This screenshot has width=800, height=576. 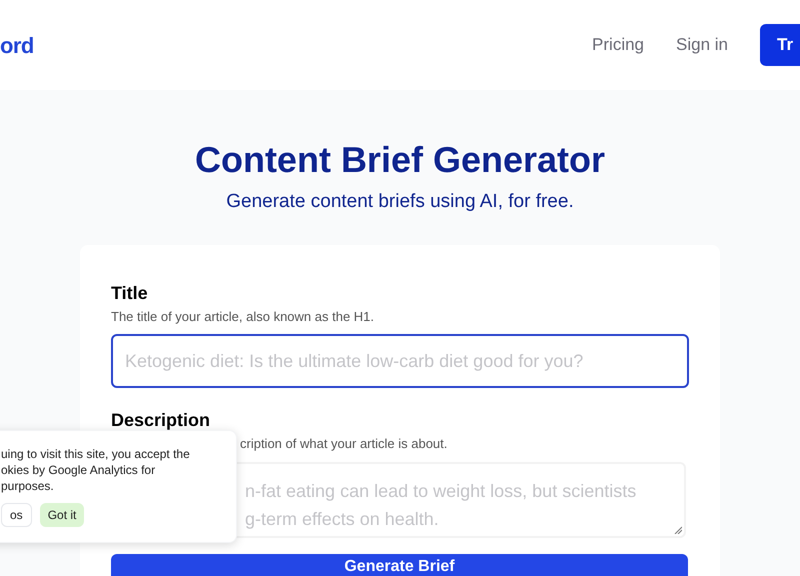 What do you see at coordinates (161, 420) in the screenshot?
I see `field-label: Description` at bounding box center [161, 420].